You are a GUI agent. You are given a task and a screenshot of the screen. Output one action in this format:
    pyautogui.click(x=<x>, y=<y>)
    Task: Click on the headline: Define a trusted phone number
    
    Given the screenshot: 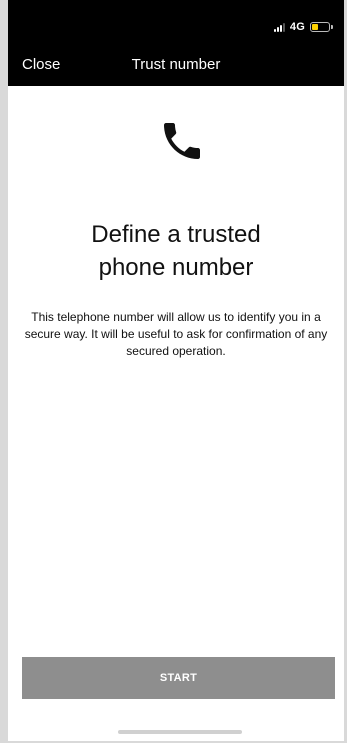 What is the action you would take?
    pyautogui.click(x=176, y=251)
    